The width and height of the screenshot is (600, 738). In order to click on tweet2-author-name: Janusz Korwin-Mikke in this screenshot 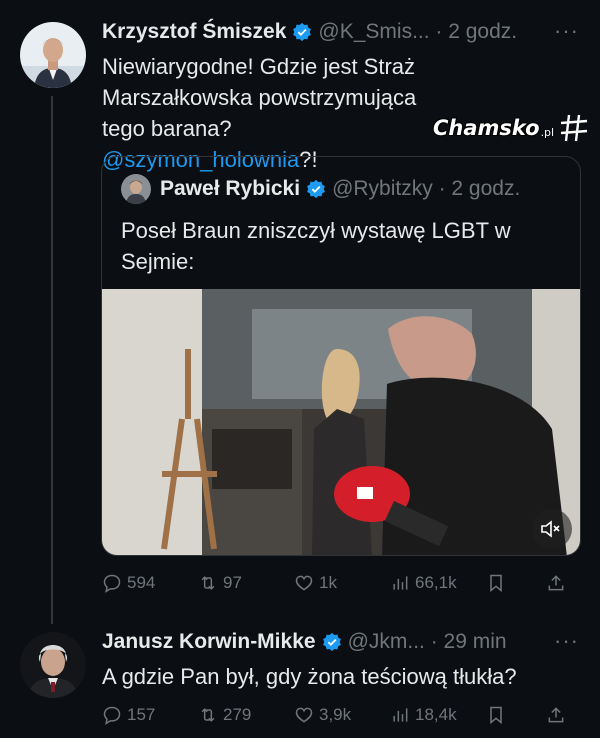, I will do `click(209, 642)`.